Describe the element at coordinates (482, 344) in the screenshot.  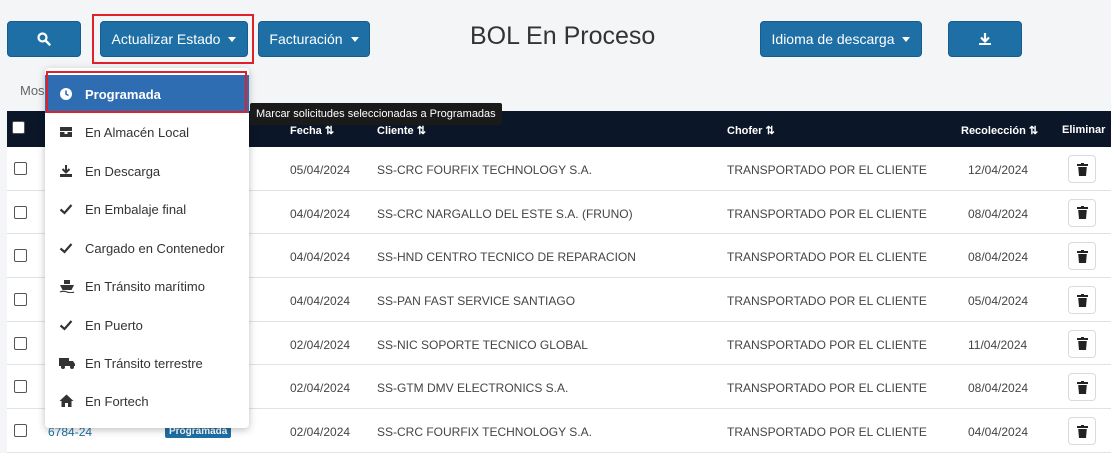
I see `cliente-cell: SS-NIC SOPORTE TECNICO GLOBAL` at that location.